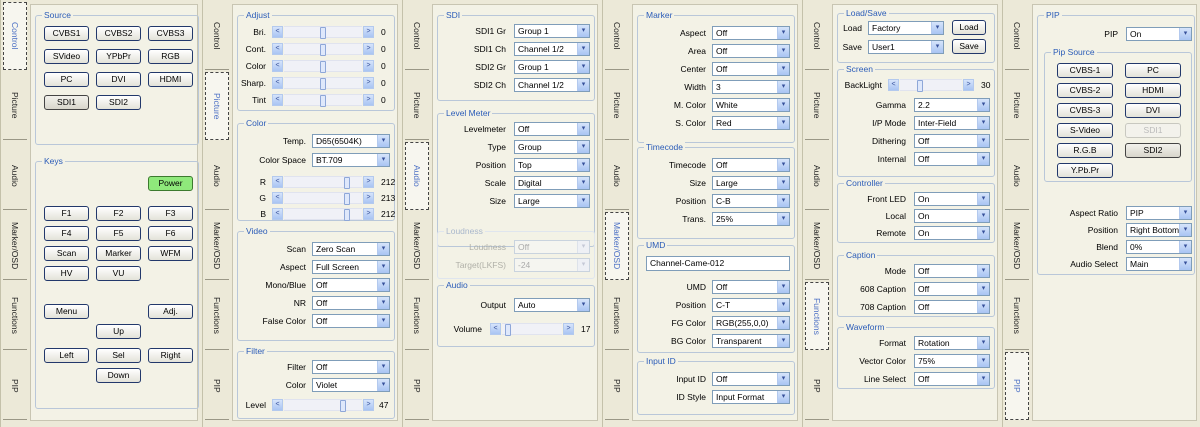 The width and height of the screenshot is (1200, 427). I want to click on row-select: Red ▾, so click(751, 123).